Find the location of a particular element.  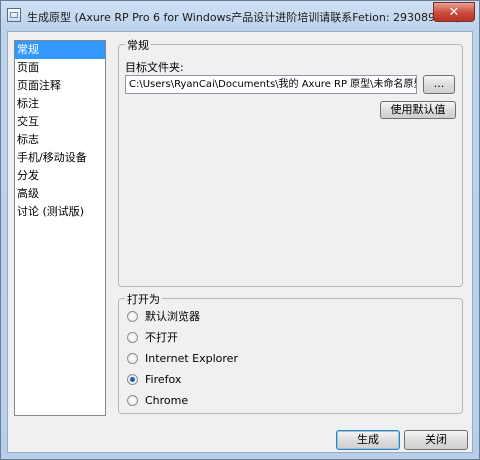

radio-button-do-not-open is located at coordinates (132, 337).